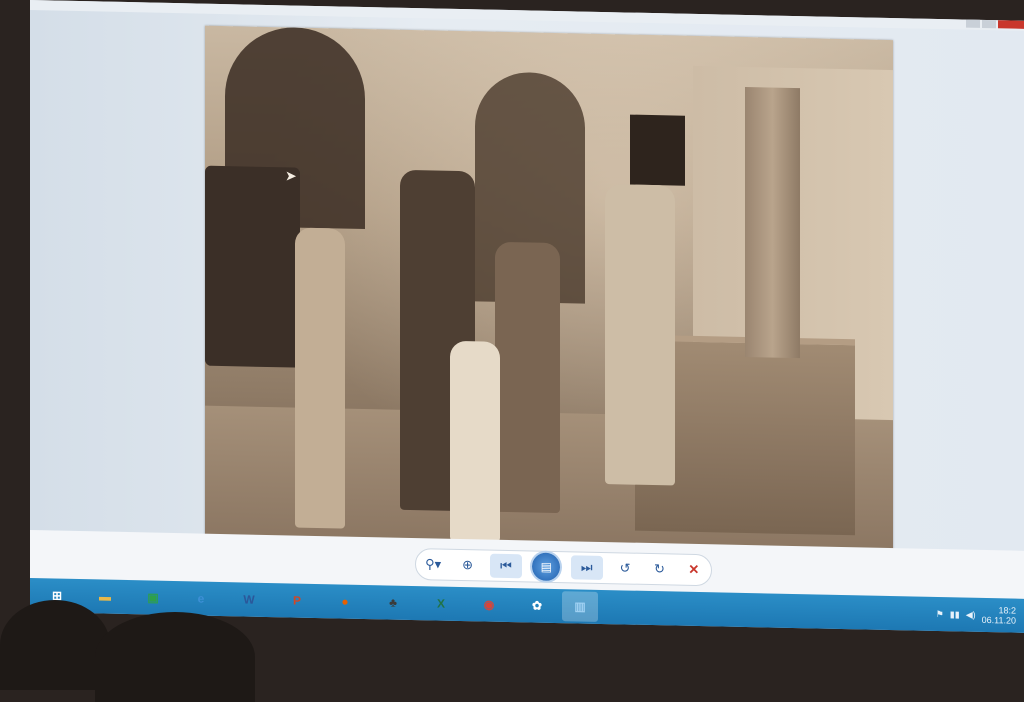 The width and height of the screenshot is (1024, 702). Describe the element at coordinates (320, 378) in the screenshot. I see `person-girl-left` at that location.